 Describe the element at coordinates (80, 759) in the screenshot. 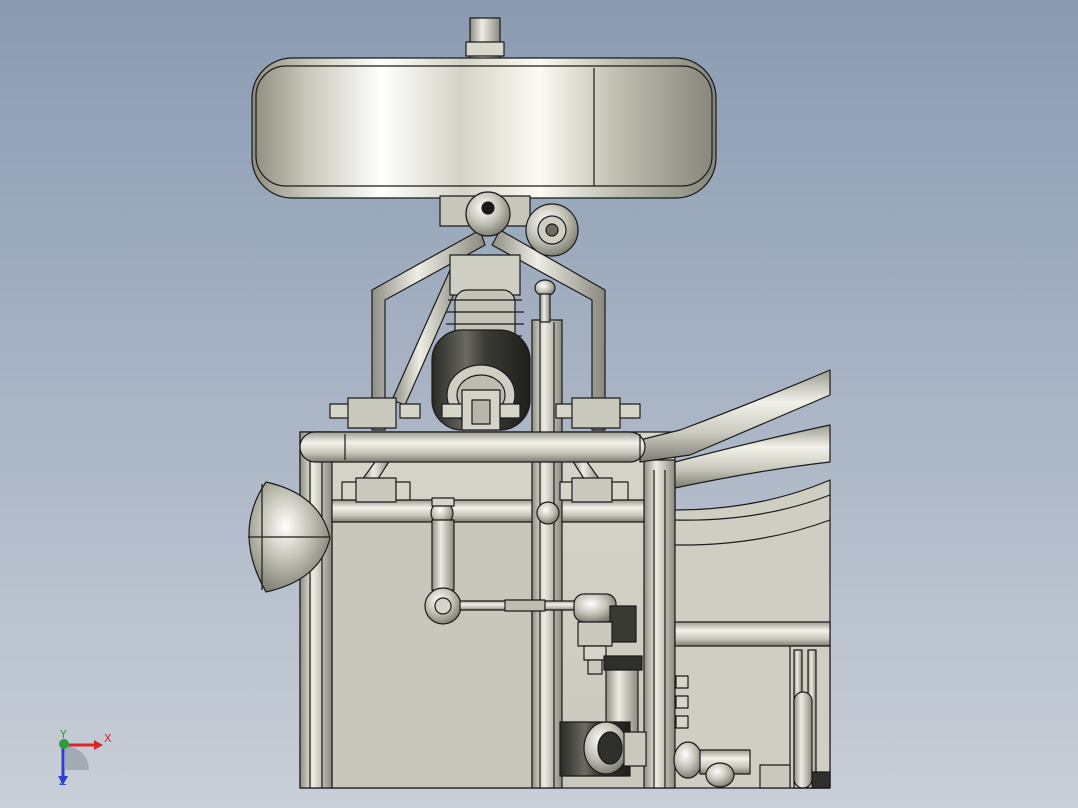

I see `orientation-triad: X Y Z` at that location.